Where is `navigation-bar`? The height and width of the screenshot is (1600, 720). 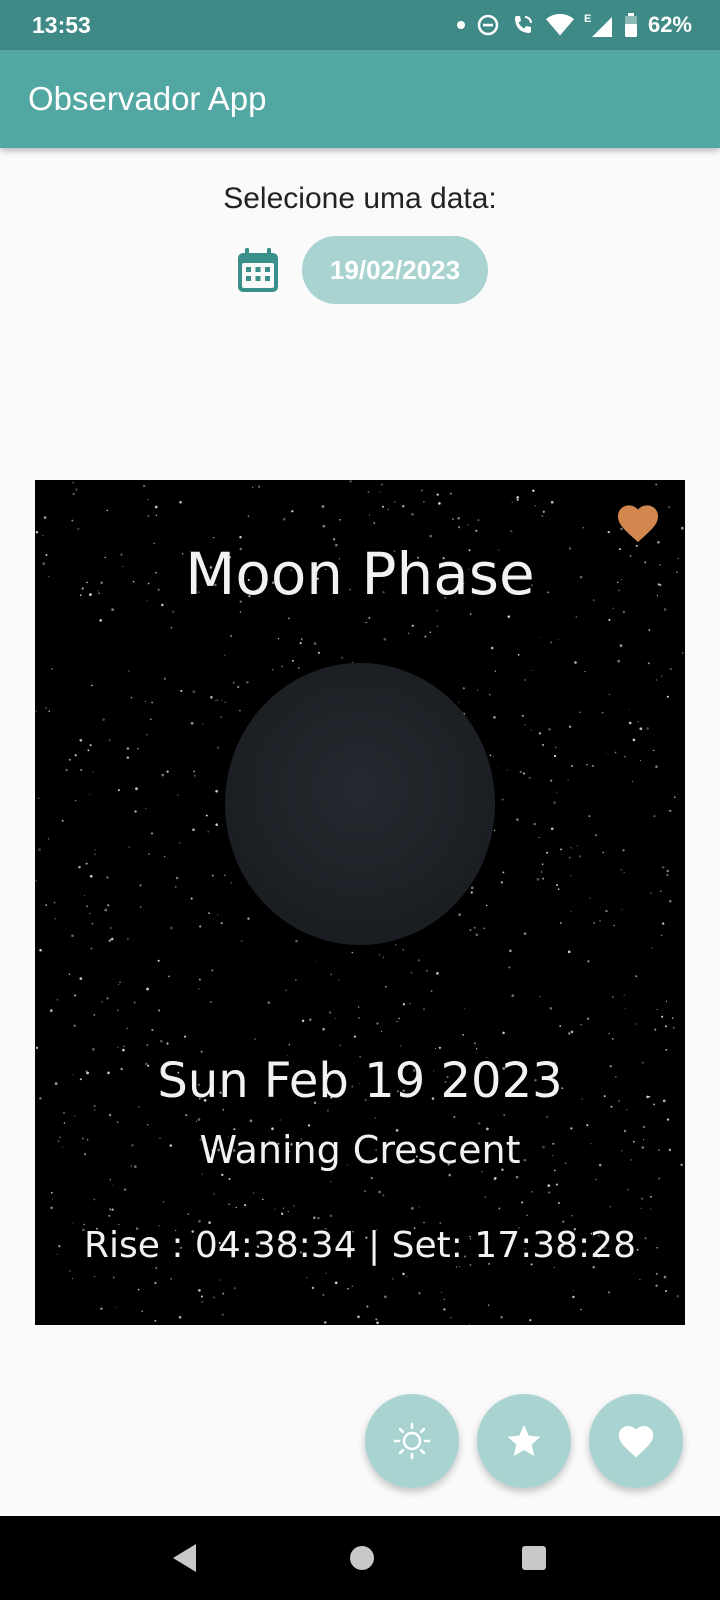 navigation-bar is located at coordinates (360, 1558).